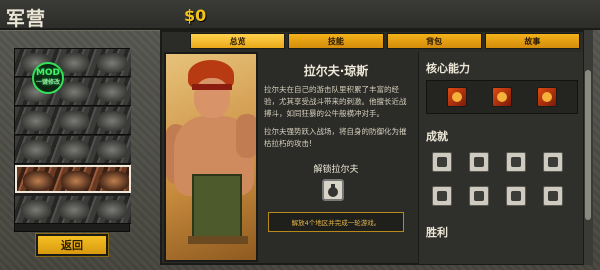  What do you see at coordinates (212, 87) in the screenshot?
I see `portrait-headband` at bounding box center [212, 87].